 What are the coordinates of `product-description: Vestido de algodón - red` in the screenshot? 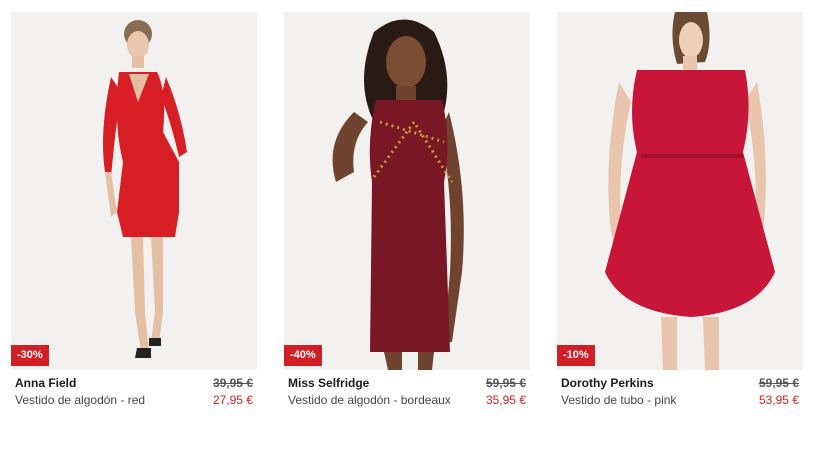 It's located at (80, 400).